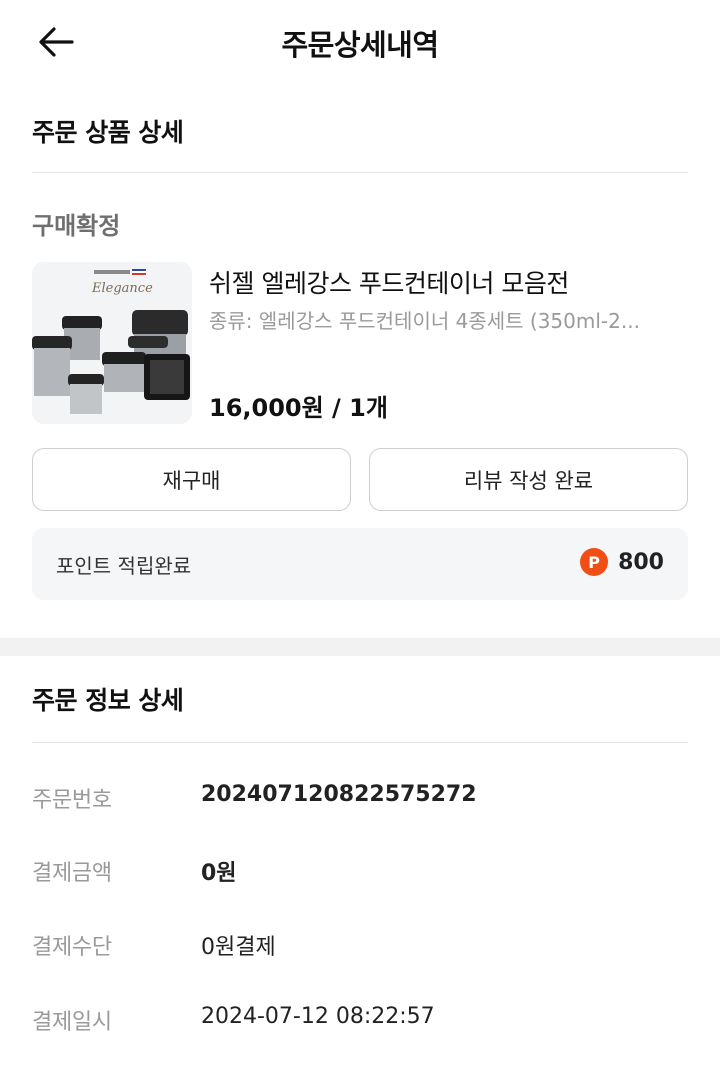 Image resolution: width=720 pixels, height=1075 pixels. Describe the element at coordinates (318, 1016) in the screenshot. I see `payment-date-value: 2024-07-12 08:22:57` at that location.